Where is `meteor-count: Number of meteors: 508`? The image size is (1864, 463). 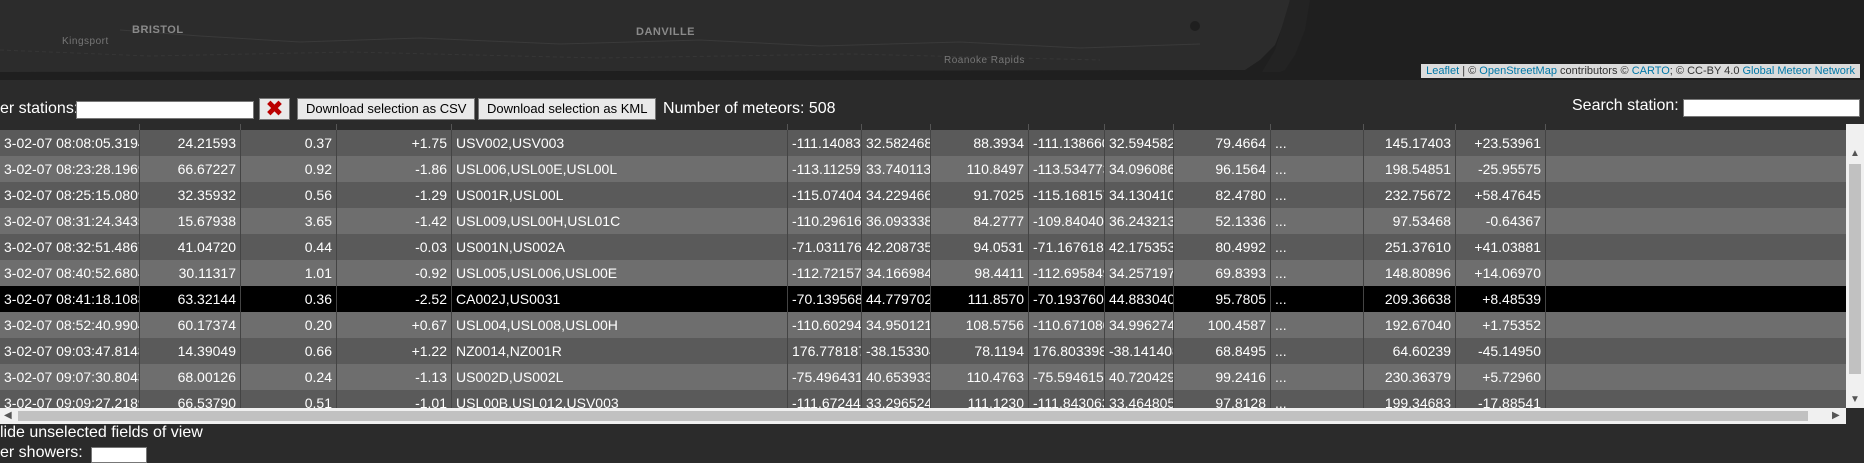 meteor-count: Number of meteors: 508 is located at coordinates (749, 108).